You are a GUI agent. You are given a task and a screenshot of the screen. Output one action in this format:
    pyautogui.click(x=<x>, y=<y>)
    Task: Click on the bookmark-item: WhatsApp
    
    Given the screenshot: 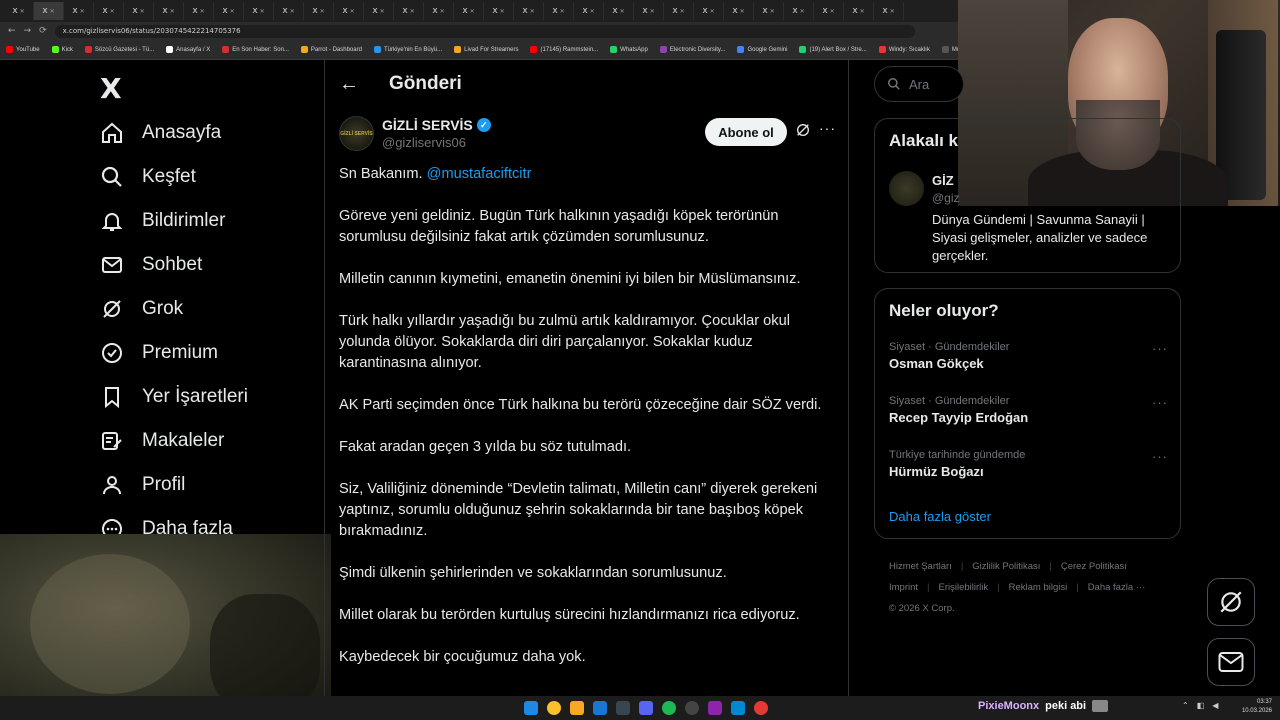 What is the action you would take?
    pyautogui.click(x=629, y=49)
    